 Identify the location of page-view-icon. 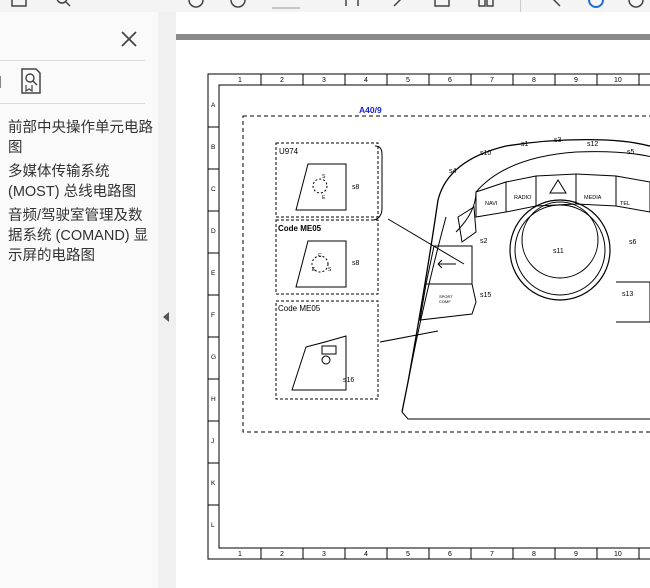
(486, 4).